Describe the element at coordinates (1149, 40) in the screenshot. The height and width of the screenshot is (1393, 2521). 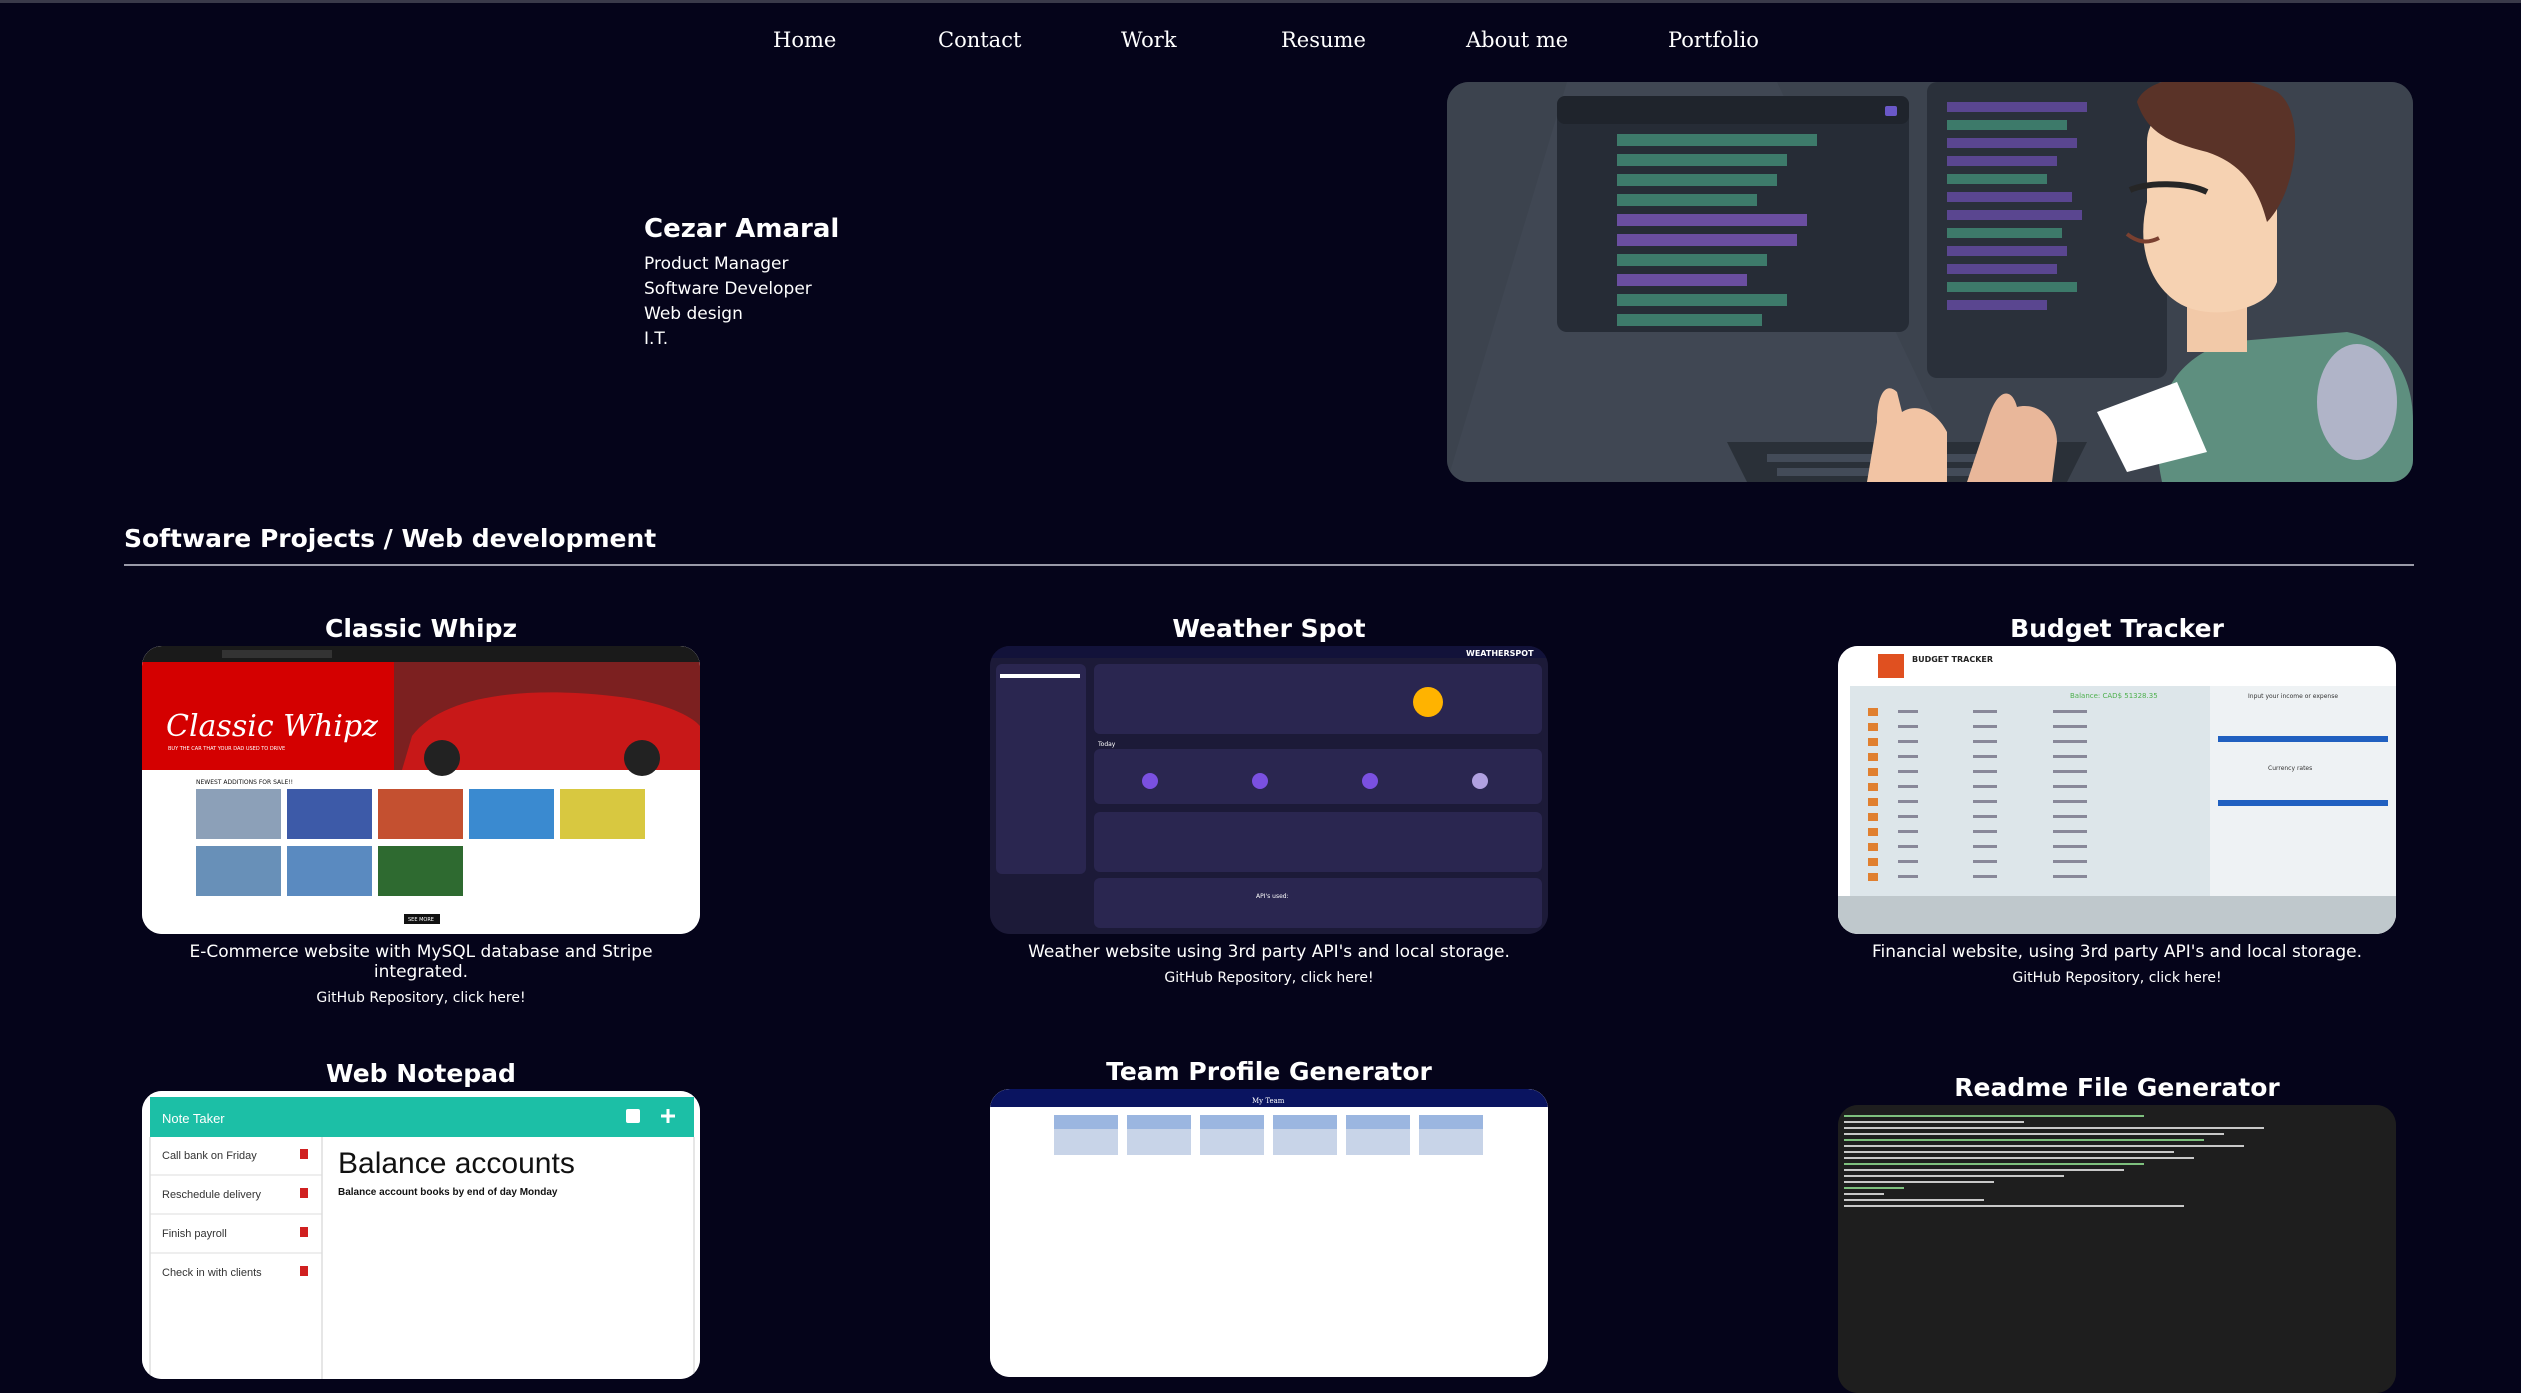
I see `nav-work: Work` at that location.